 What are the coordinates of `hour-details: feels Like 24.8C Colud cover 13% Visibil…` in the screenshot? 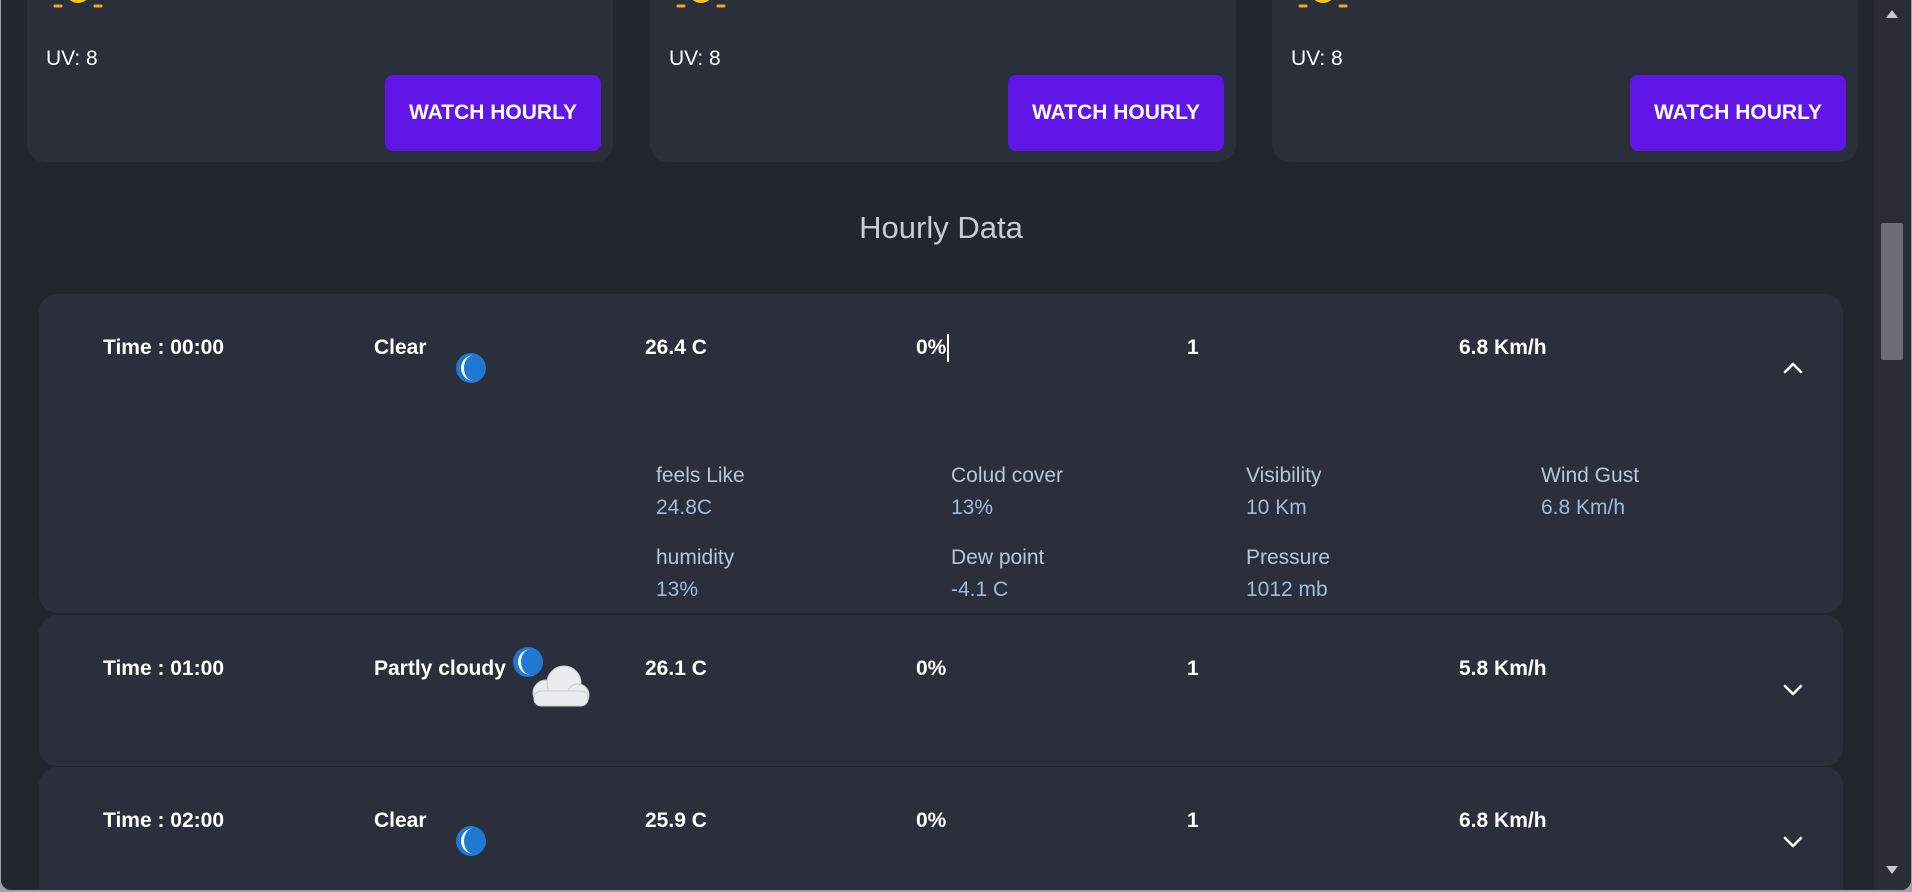 It's located at (1246, 539).